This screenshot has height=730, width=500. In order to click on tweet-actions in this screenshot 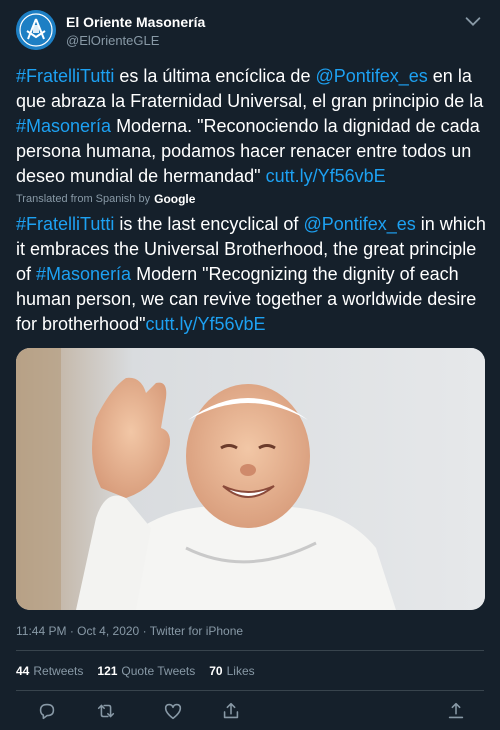, I will do `click(250, 712)`.